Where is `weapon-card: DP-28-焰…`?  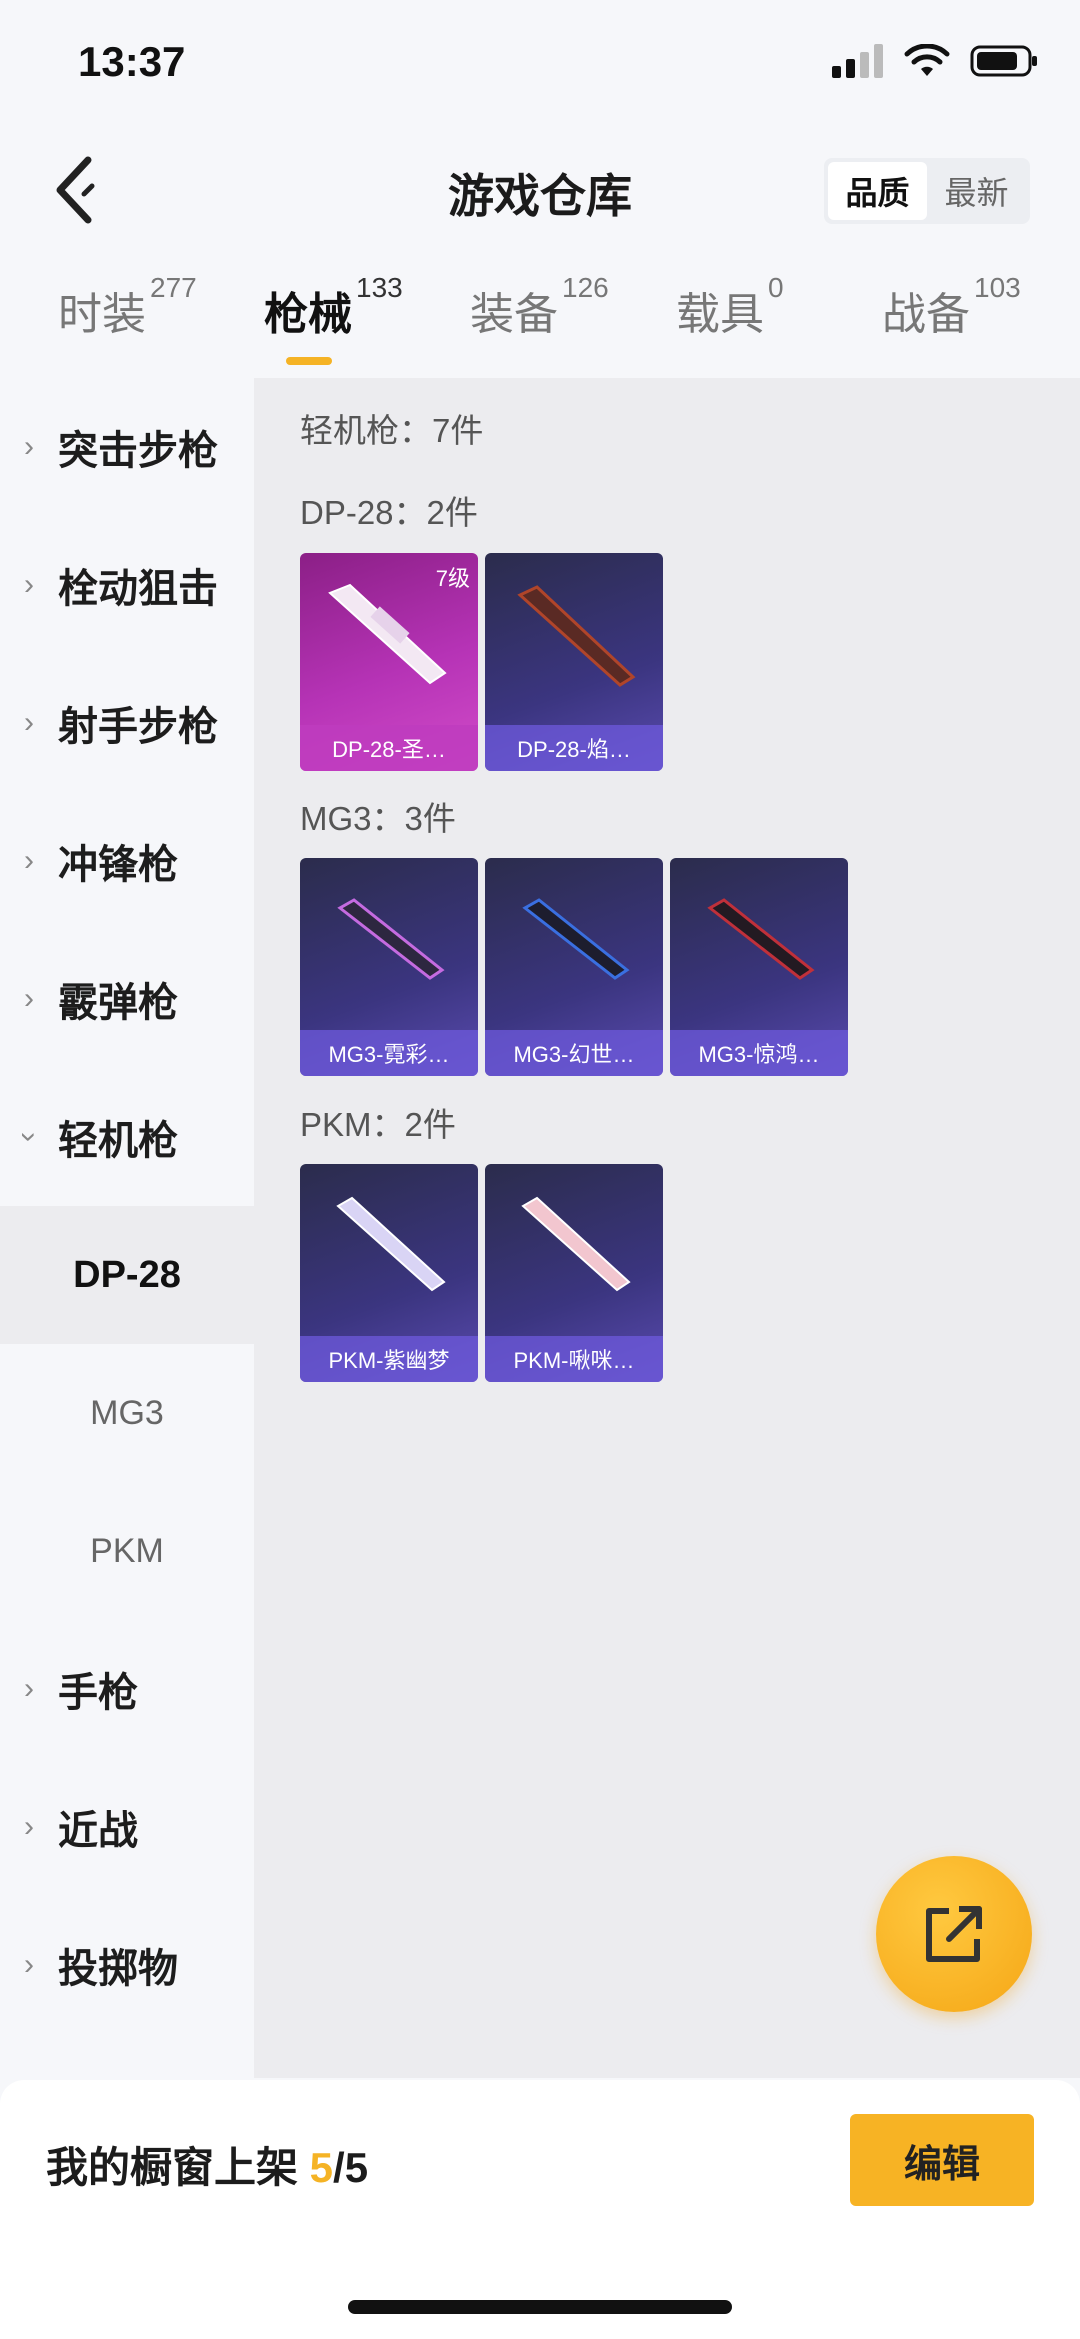
weapon-card: DP-28-焰… is located at coordinates (574, 662).